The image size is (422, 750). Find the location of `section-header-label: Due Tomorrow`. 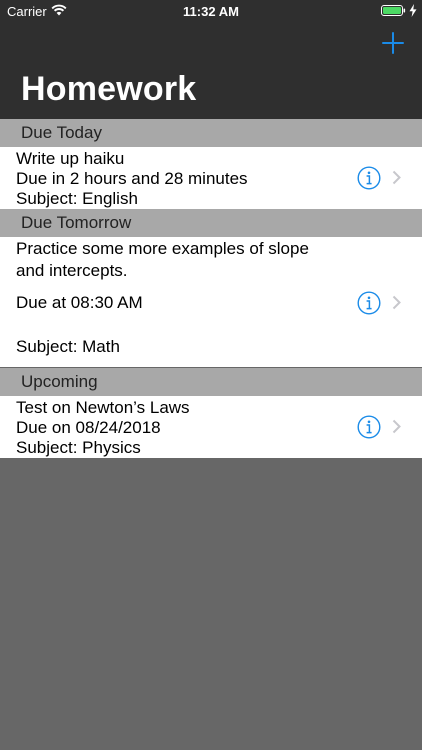

section-header-label: Due Tomorrow is located at coordinates (76, 222).